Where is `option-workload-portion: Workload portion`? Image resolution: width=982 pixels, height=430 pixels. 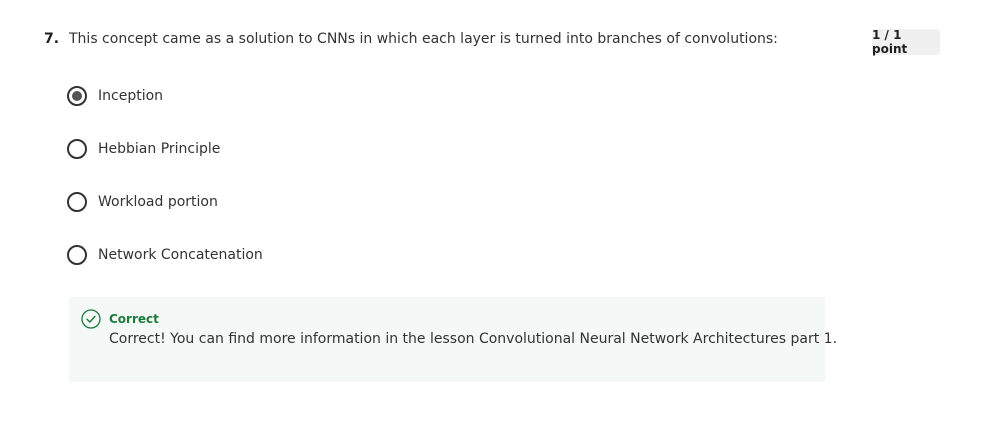 option-workload-portion: Workload portion is located at coordinates (142, 202).